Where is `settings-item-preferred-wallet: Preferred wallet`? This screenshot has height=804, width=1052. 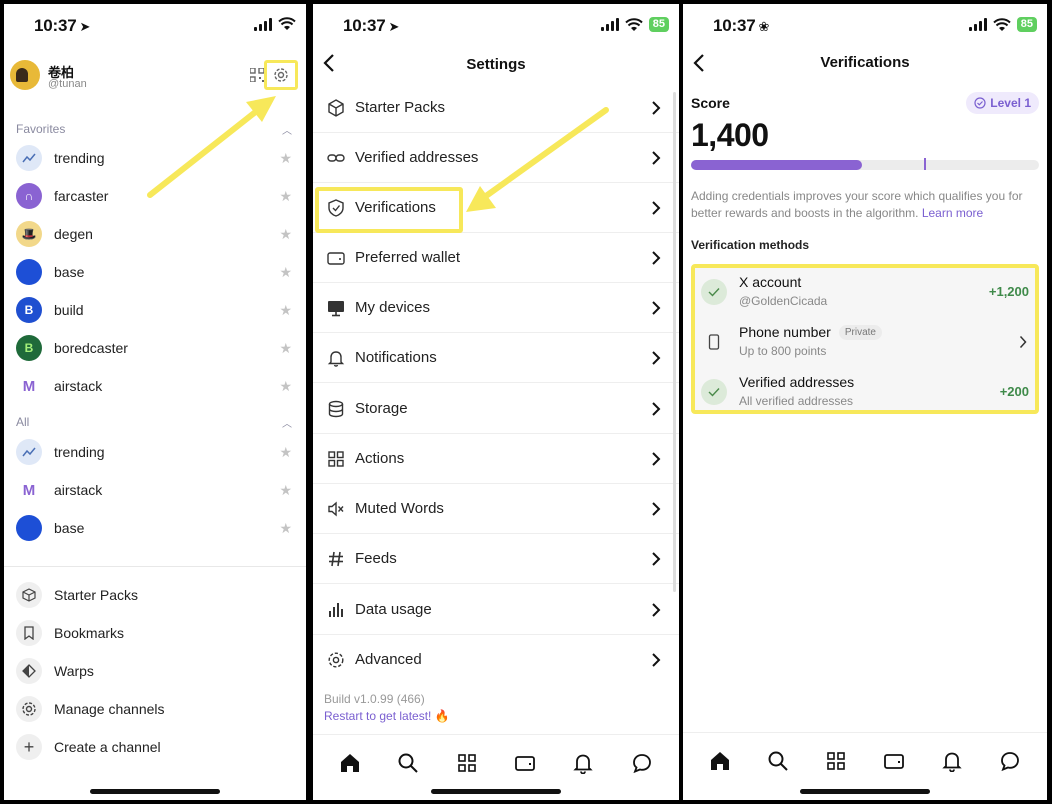
settings-item-preferred-wallet: Preferred wallet is located at coordinates (496, 258).